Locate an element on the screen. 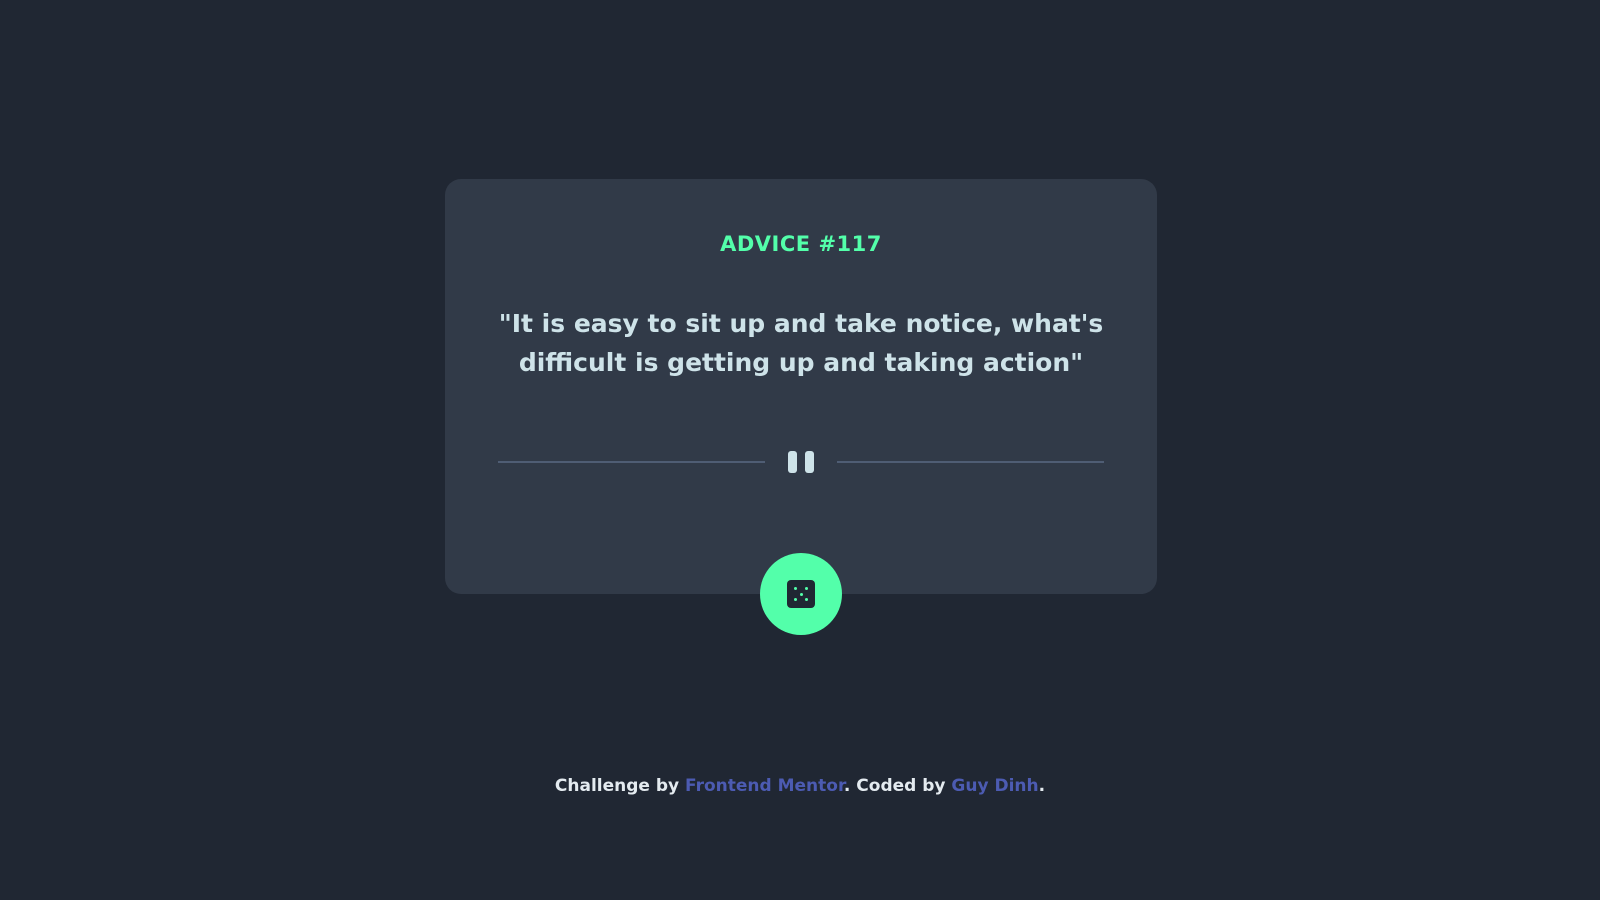 The image size is (1600, 900). divider-line-right is located at coordinates (970, 462).